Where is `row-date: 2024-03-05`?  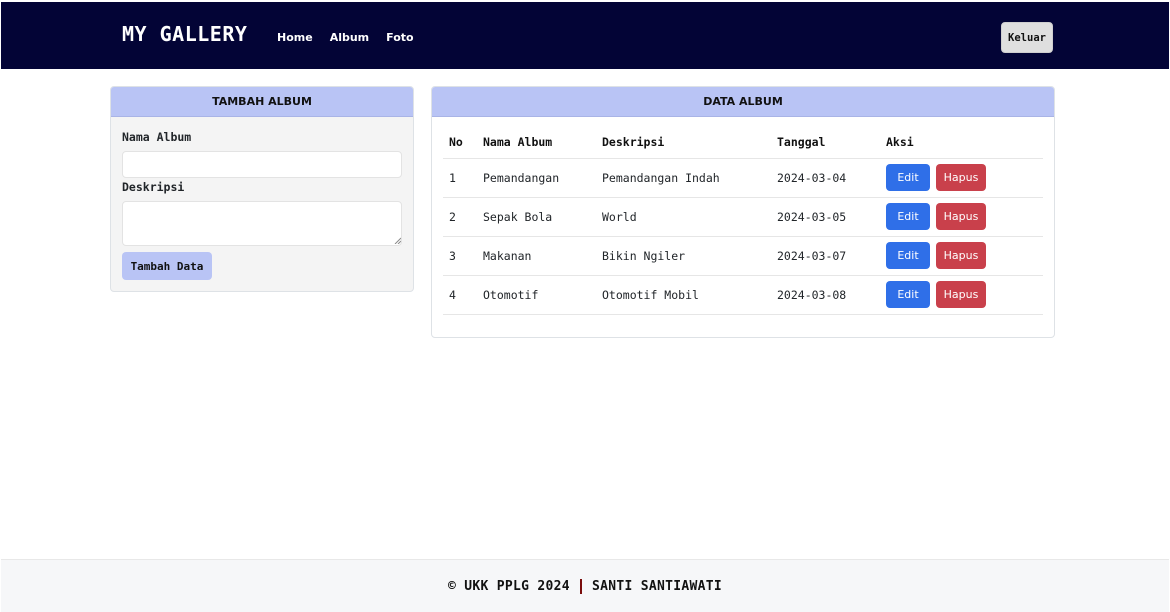
row-date: 2024-03-05 is located at coordinates (825, 216).